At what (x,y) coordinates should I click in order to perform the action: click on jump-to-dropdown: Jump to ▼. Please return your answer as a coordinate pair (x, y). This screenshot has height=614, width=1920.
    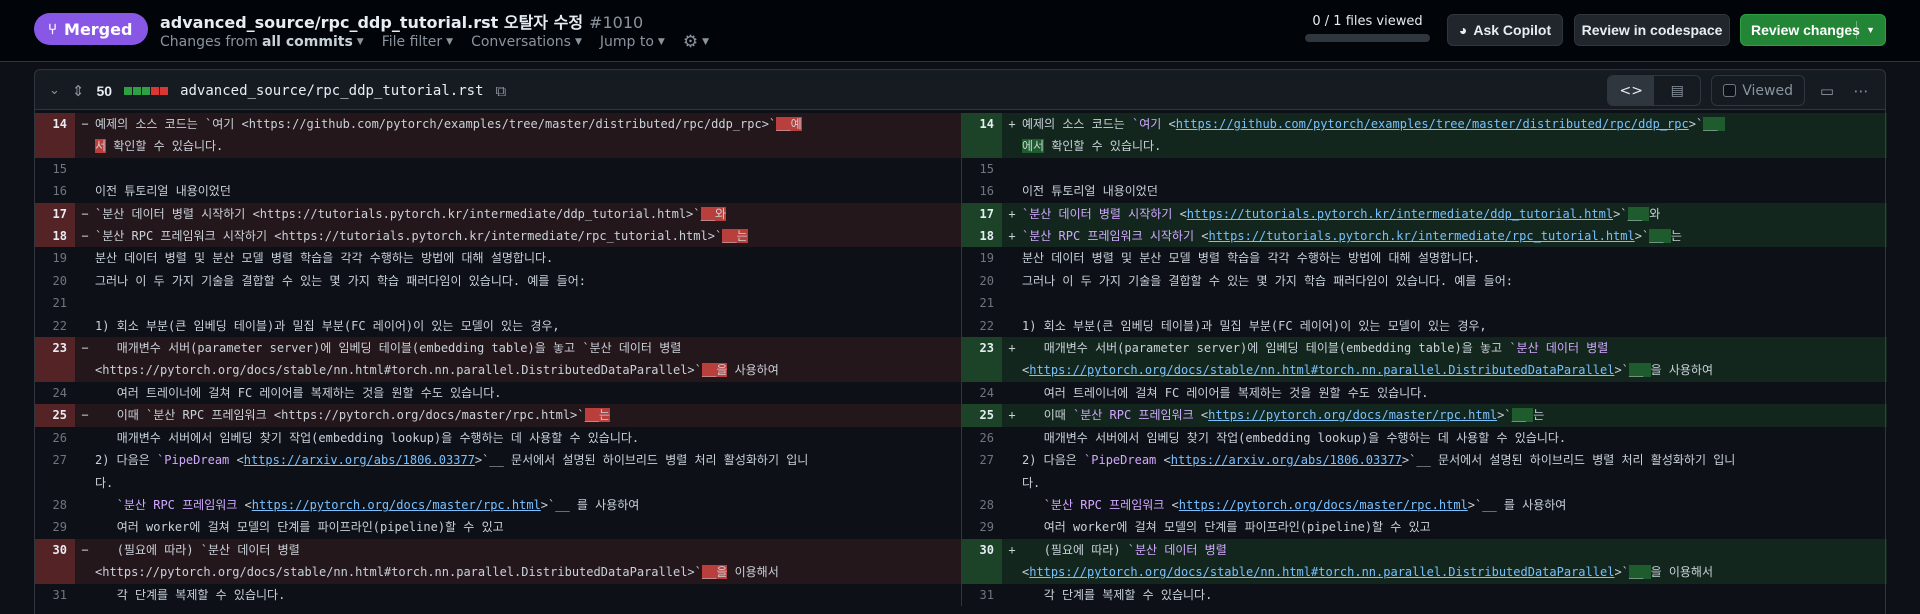
    Looking at the image, I should click on (632, 42).